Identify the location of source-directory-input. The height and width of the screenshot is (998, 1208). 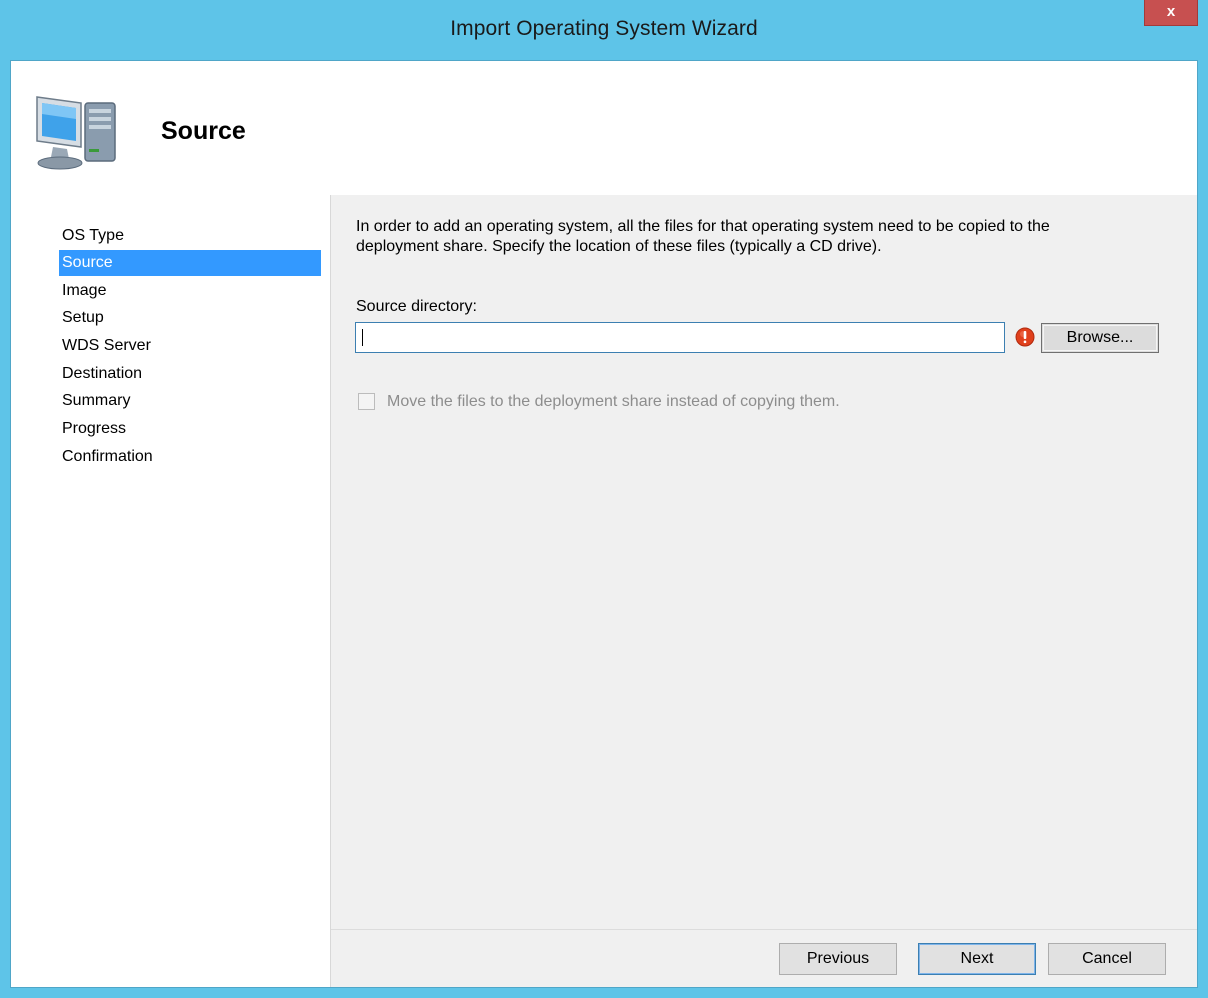
(680, 337).